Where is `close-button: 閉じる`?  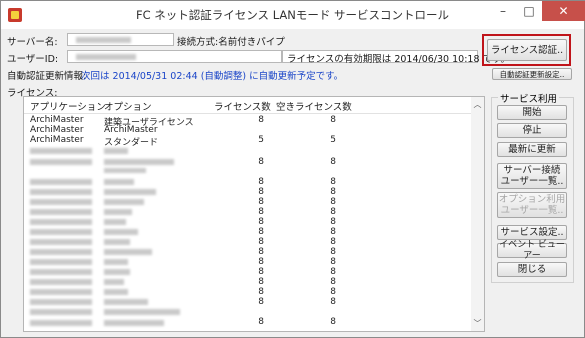 close-button: 閉じる is located at coordinates (532, 269).